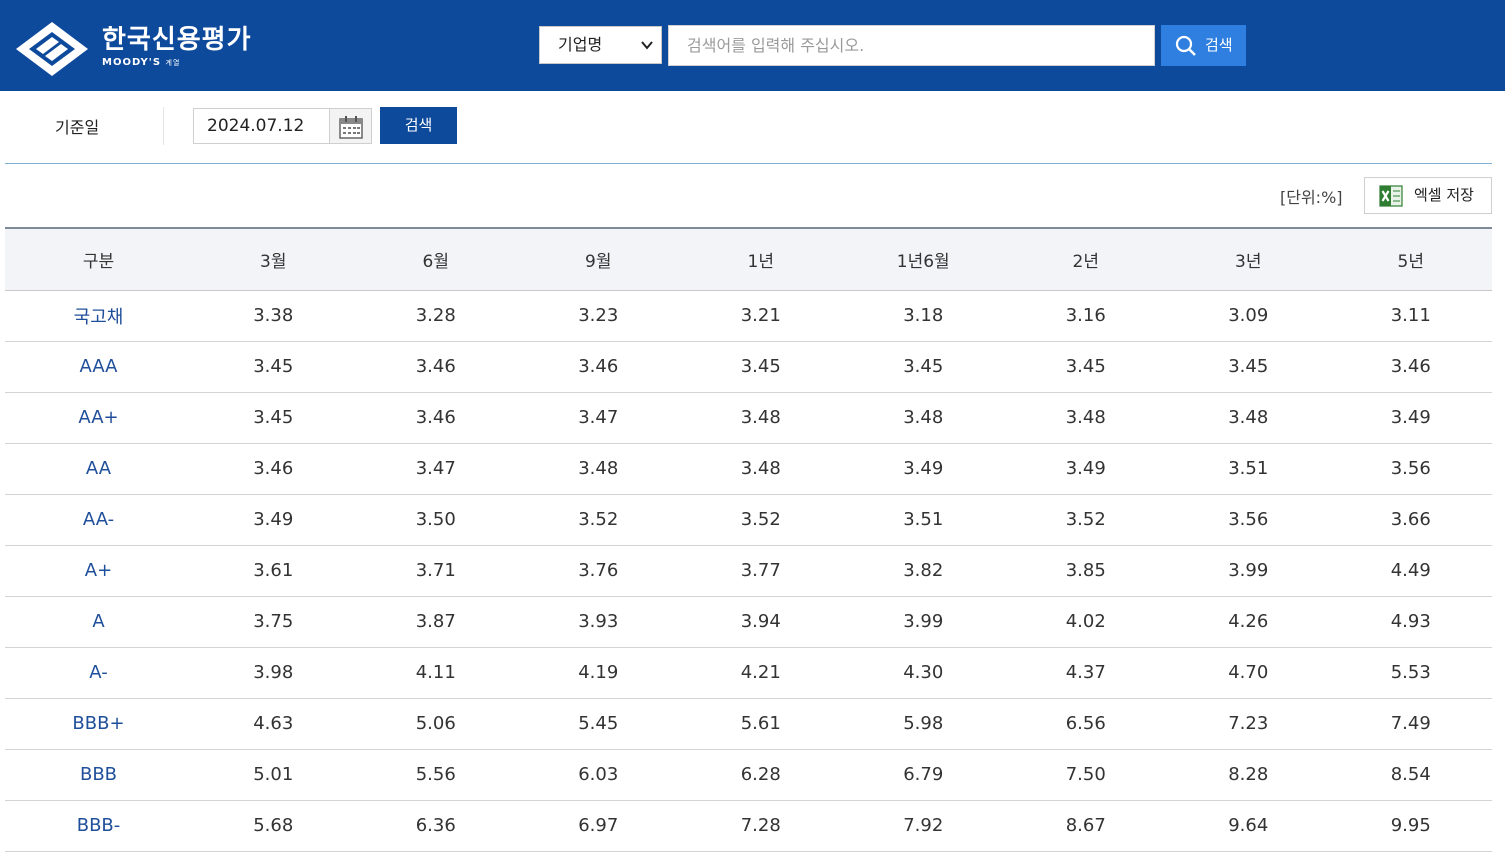 The width and height of the screenshot is (1505, 852). I want to click on column-header: 2년, so click(1085, 259).